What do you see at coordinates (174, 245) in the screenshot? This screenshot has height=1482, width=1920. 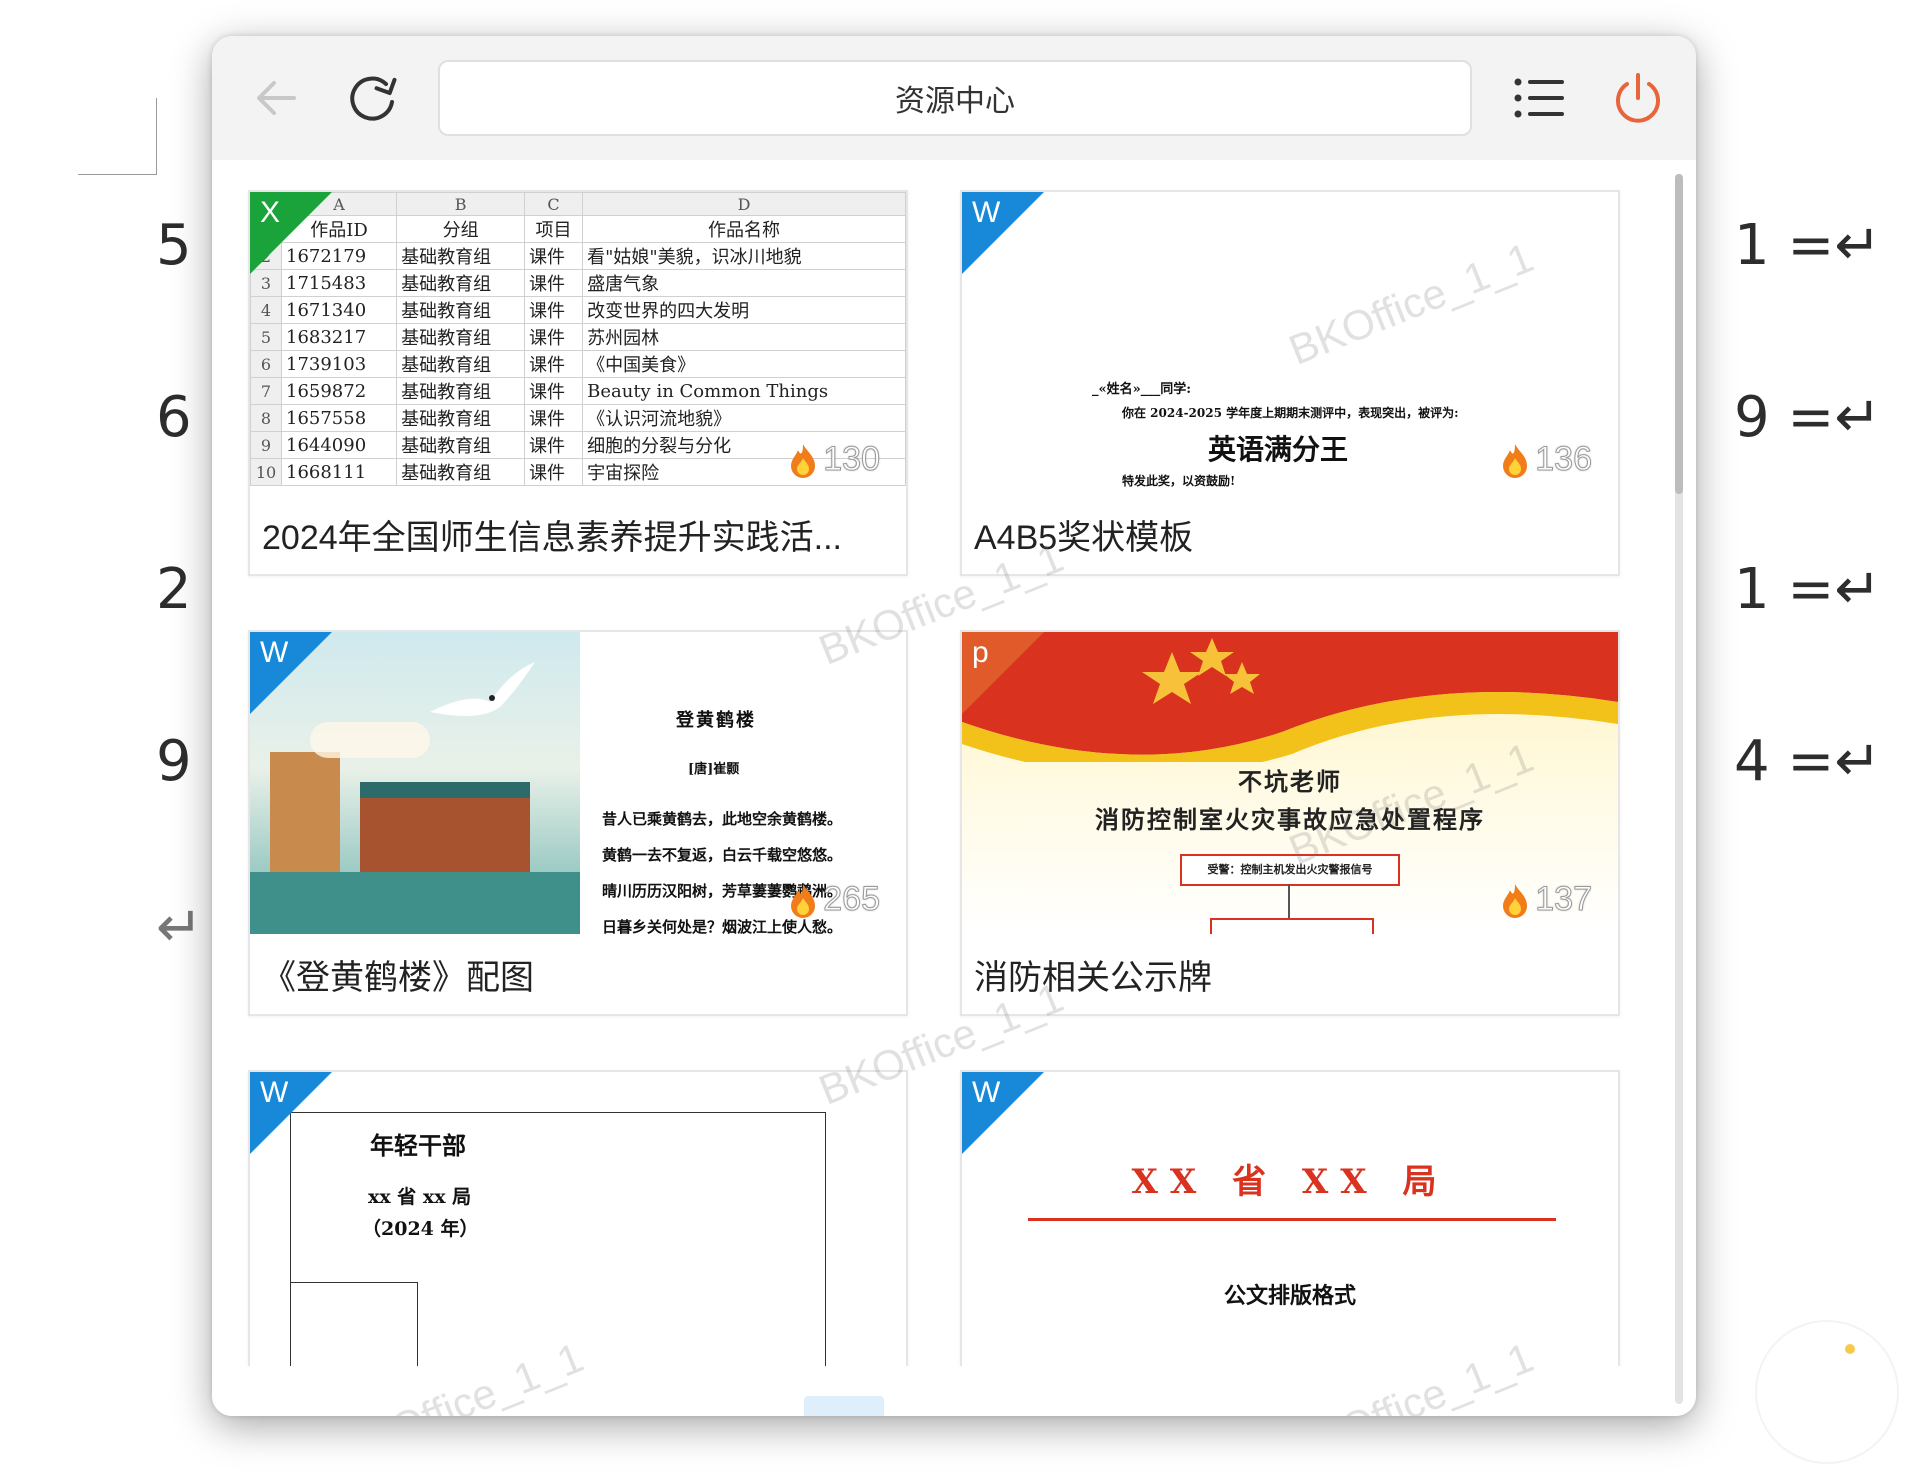 I see `bg-number: 5` at bounding box center [174, 245].